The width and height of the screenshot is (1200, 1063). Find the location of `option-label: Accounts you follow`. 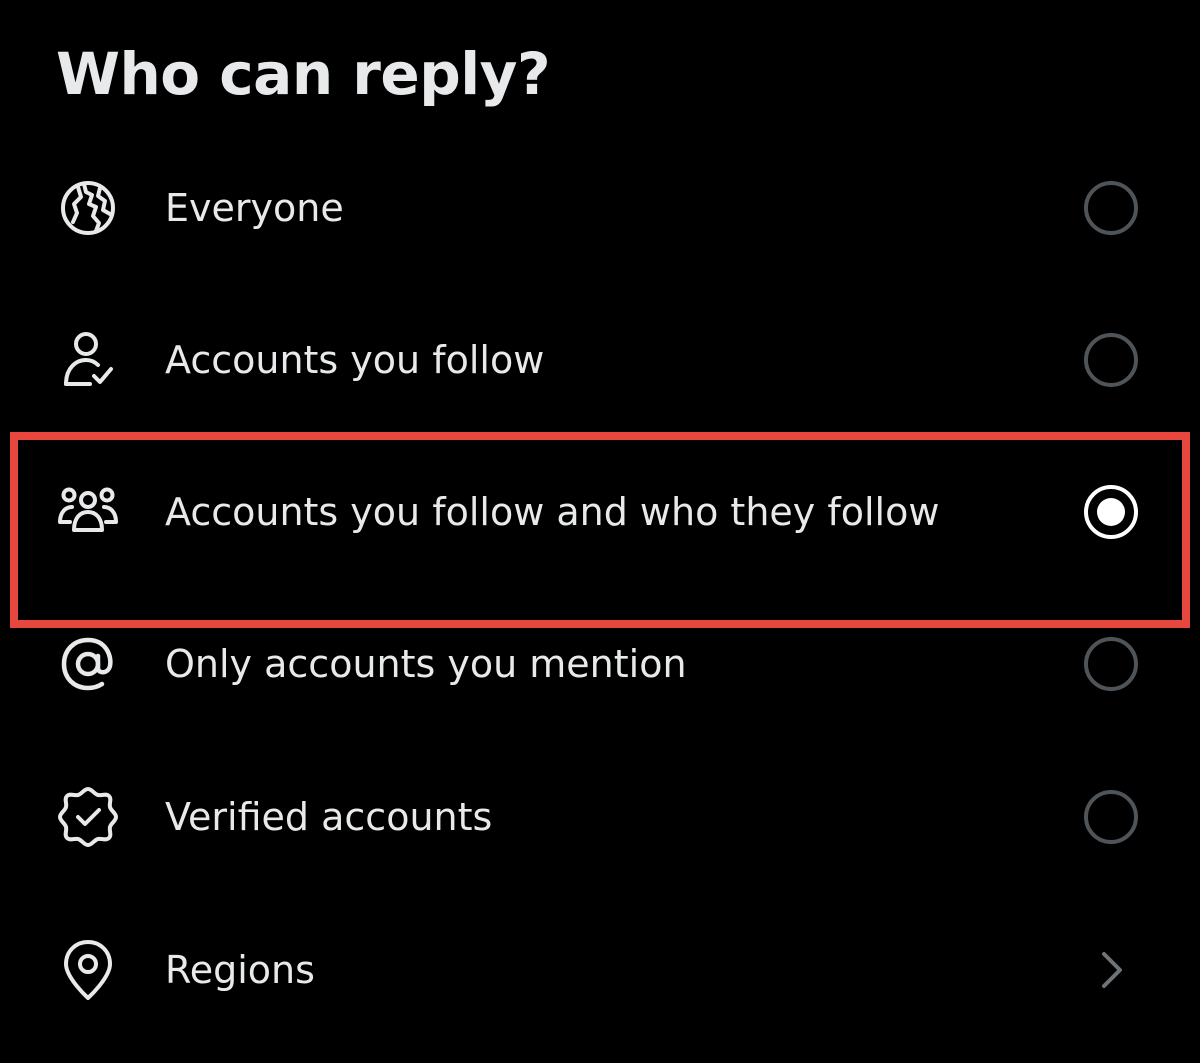

option-label: Accounts you follow is located at coordinates (355, 360).